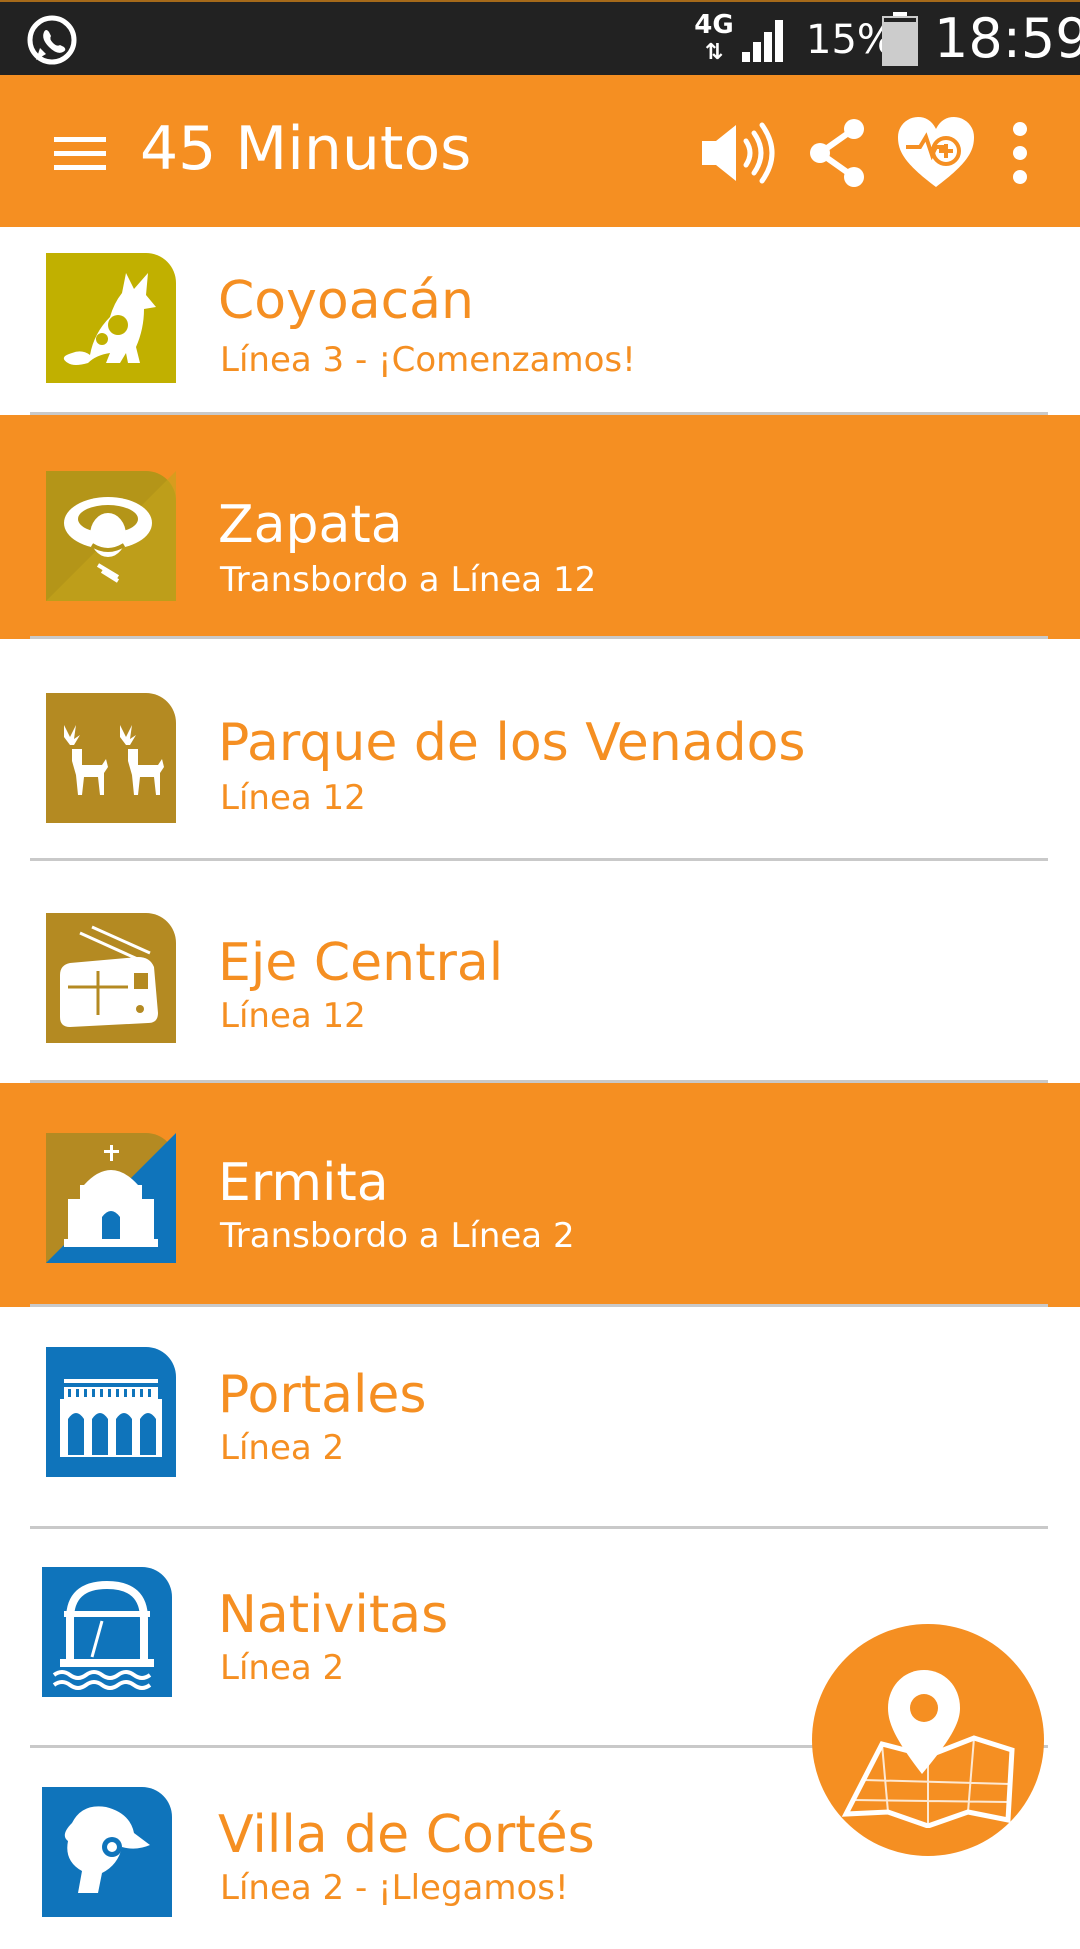  I want to click on app-bar: 45 Minutos, so click(540, 151).